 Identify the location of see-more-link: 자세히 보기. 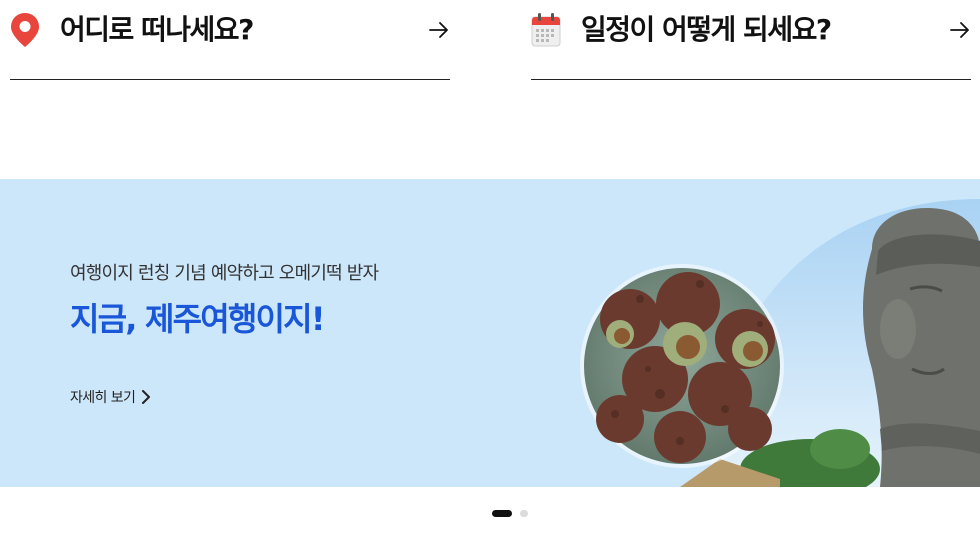
(110, 397).